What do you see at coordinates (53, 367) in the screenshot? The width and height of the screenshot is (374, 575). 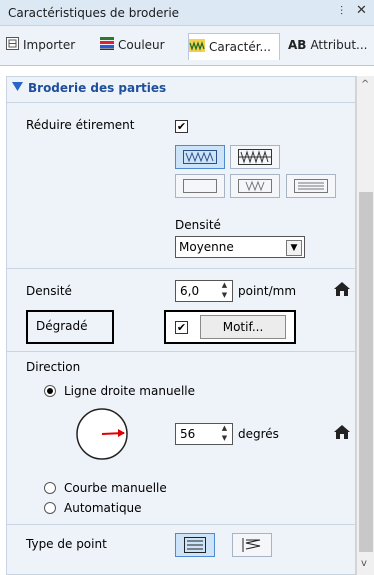 I see `direction-label: Direction` at bounding box center [53, 367].